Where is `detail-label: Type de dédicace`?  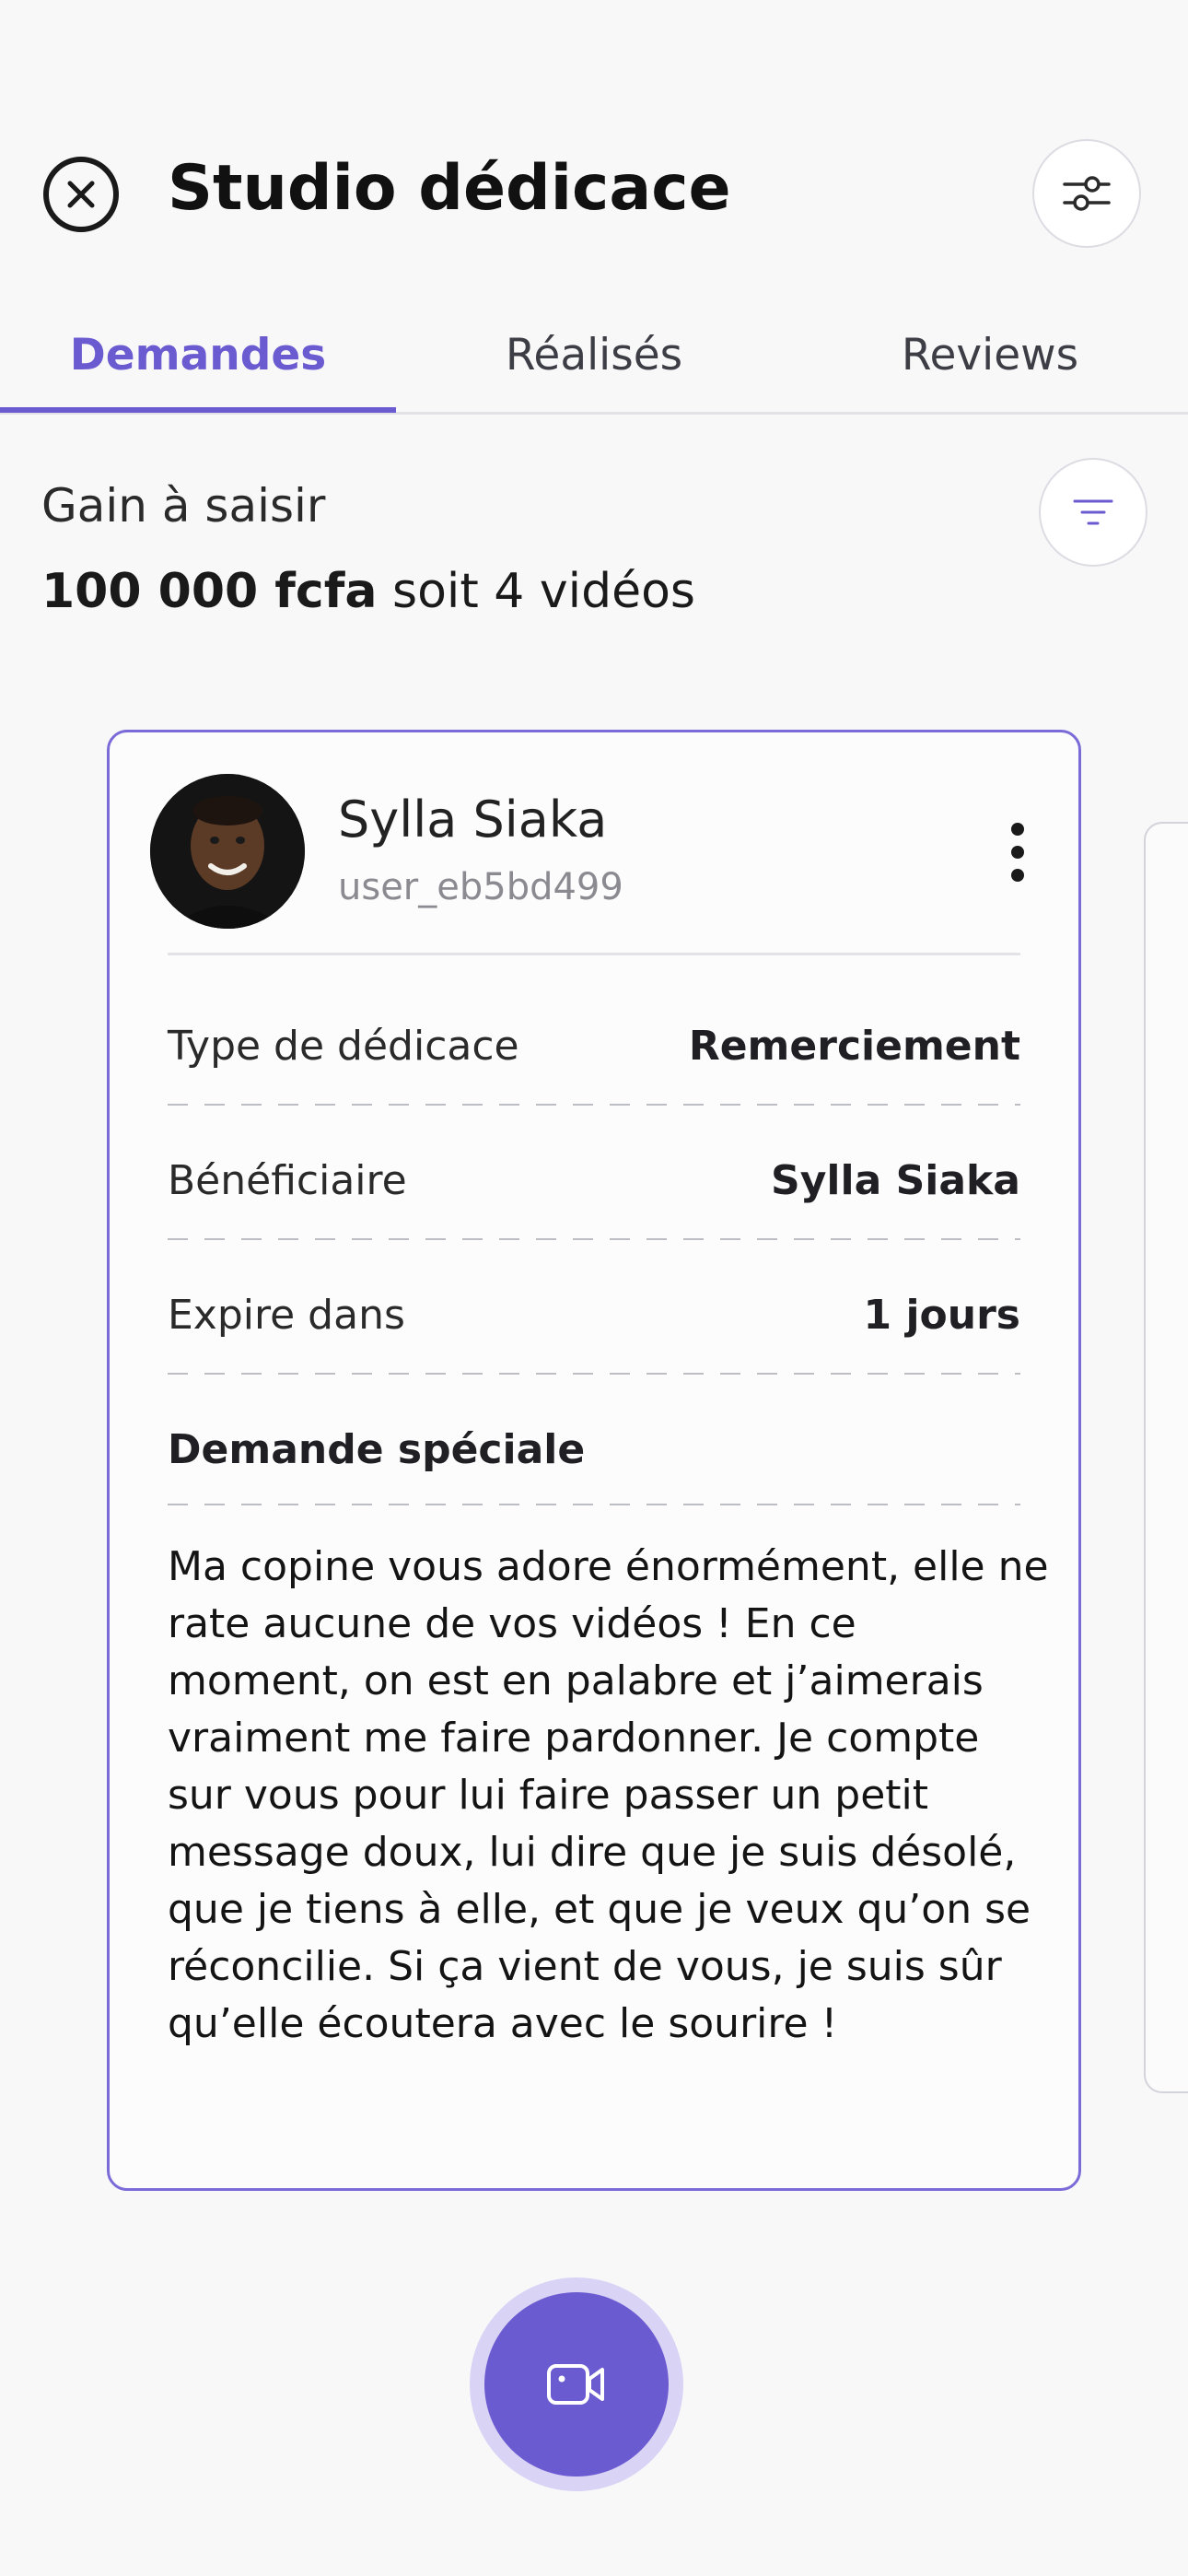
detail-label: Type de dédicace is located at coordinates (343, 1046).